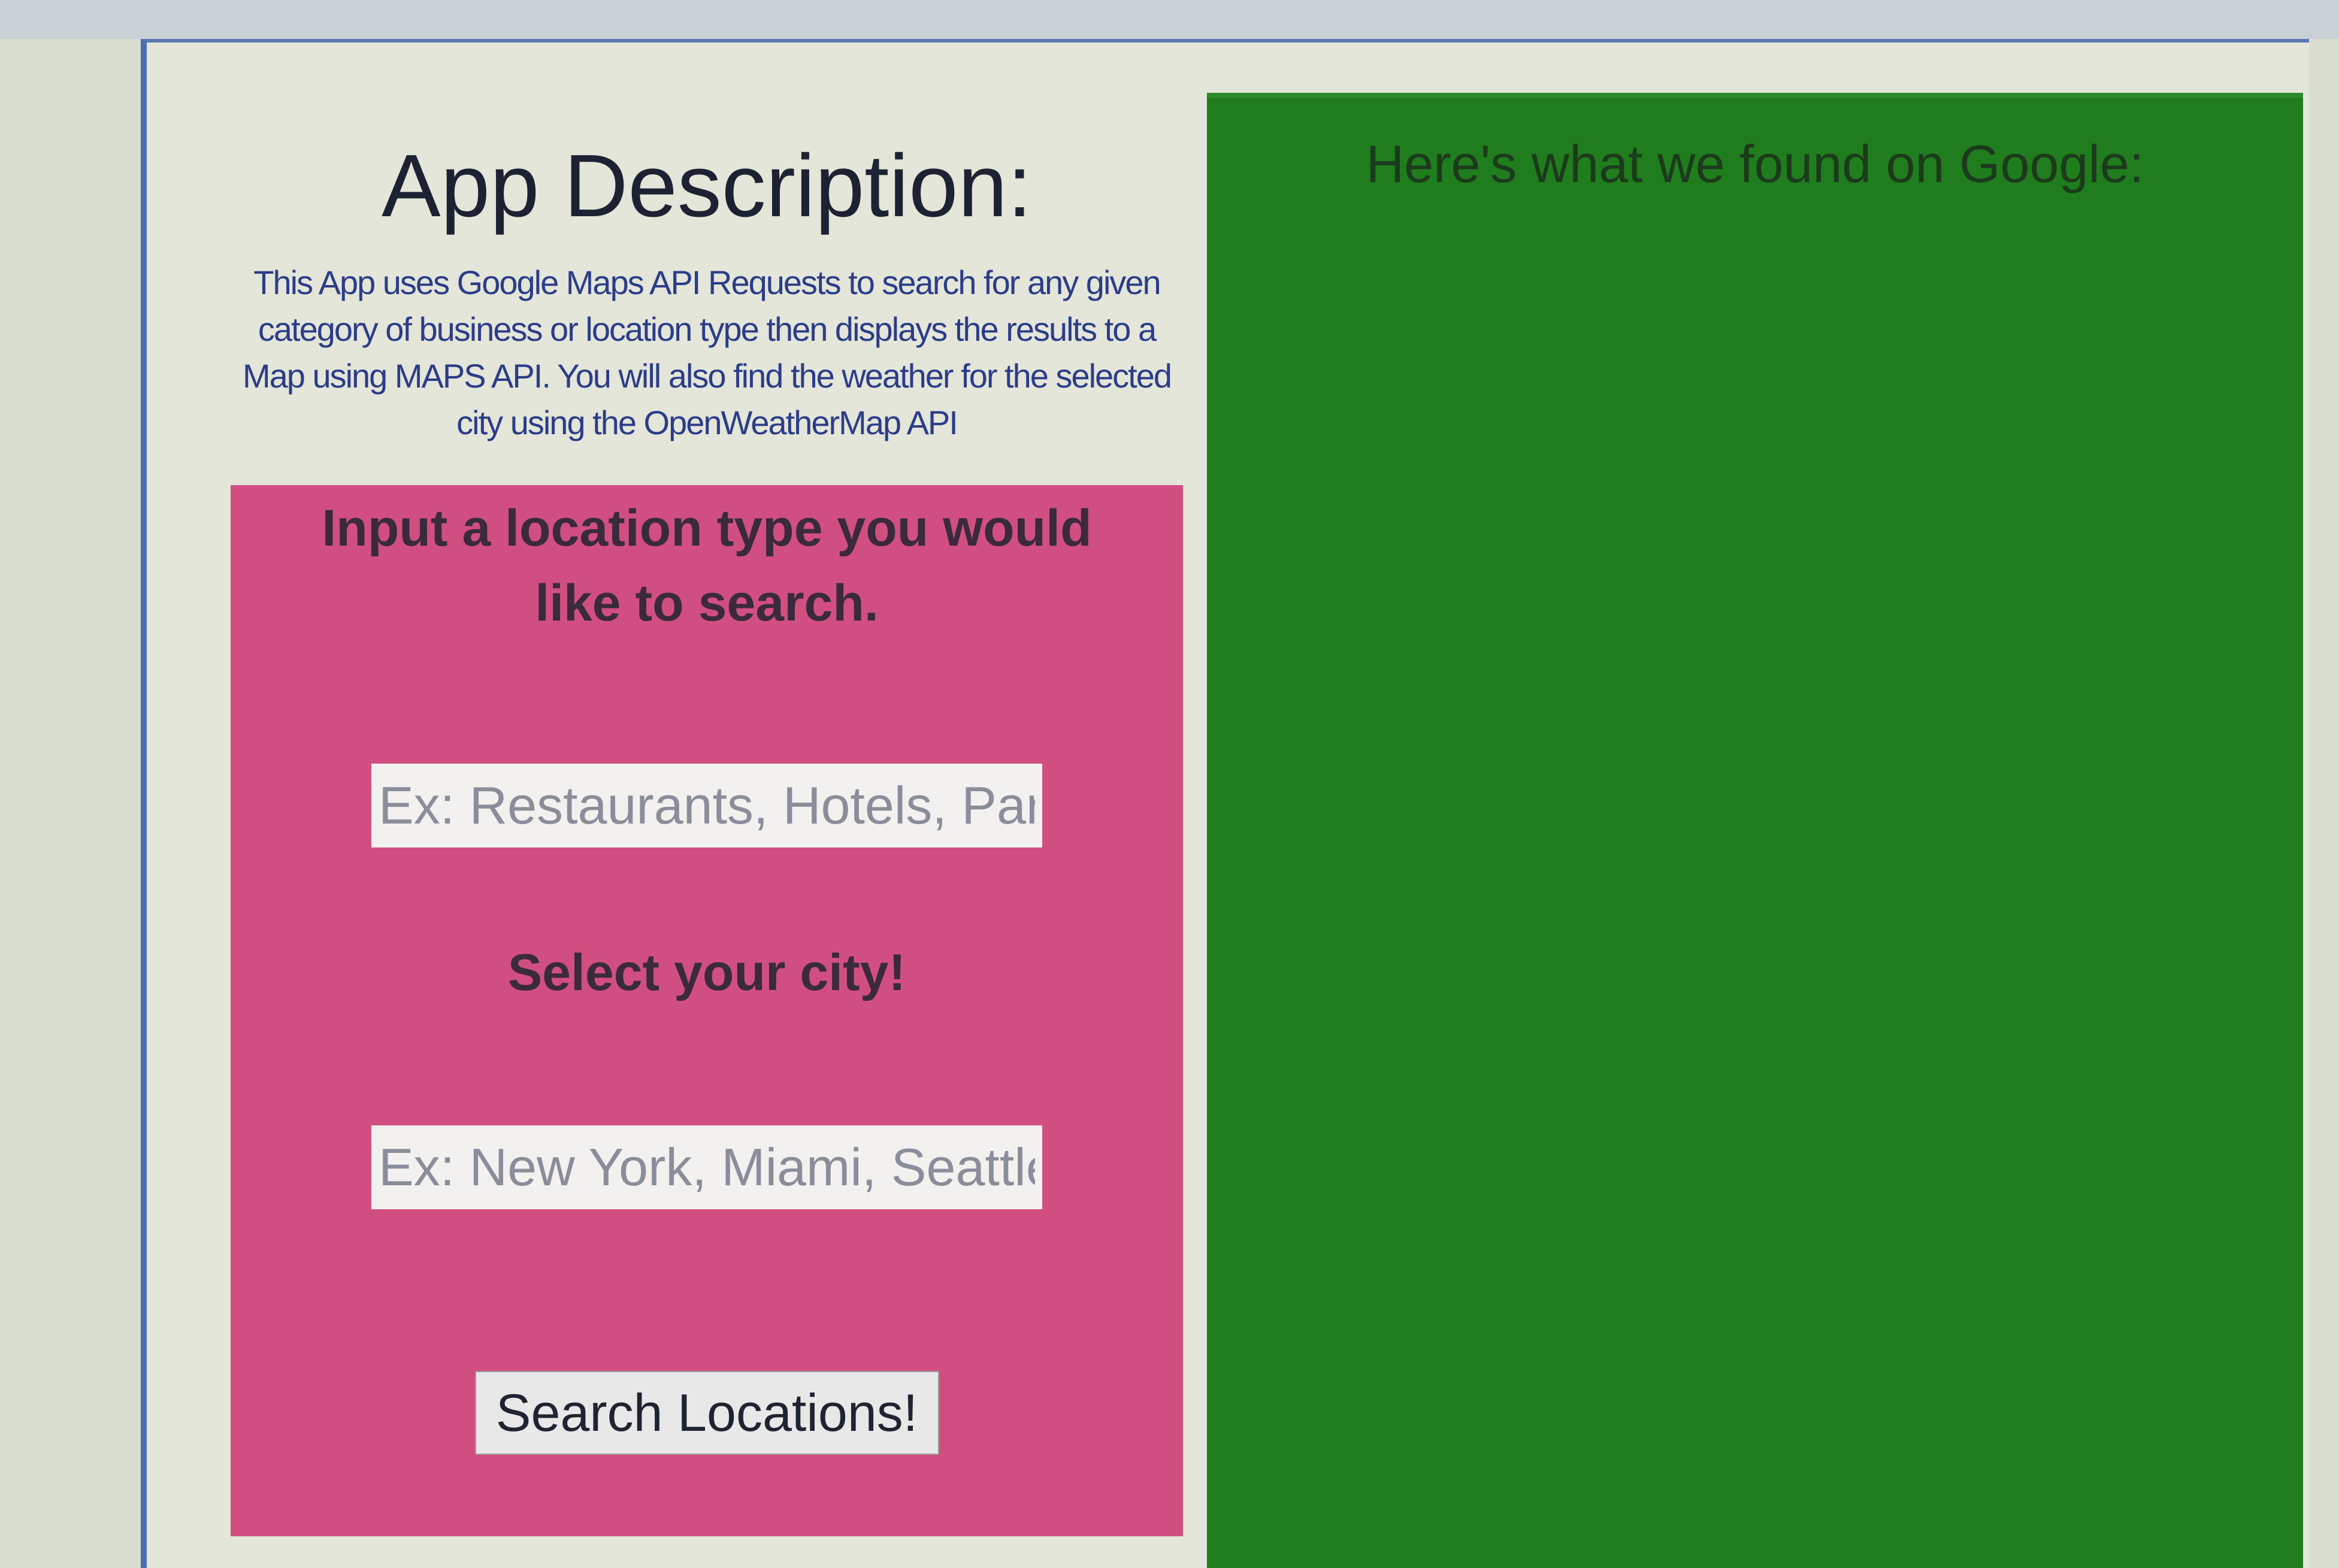 The width and height of the screenshot is (2339, 1568). What do you see at coordinates (706, 1413) in the screenshot?
I see `search-locations-button: Search Locations!` at bounding box center [706, 1413].